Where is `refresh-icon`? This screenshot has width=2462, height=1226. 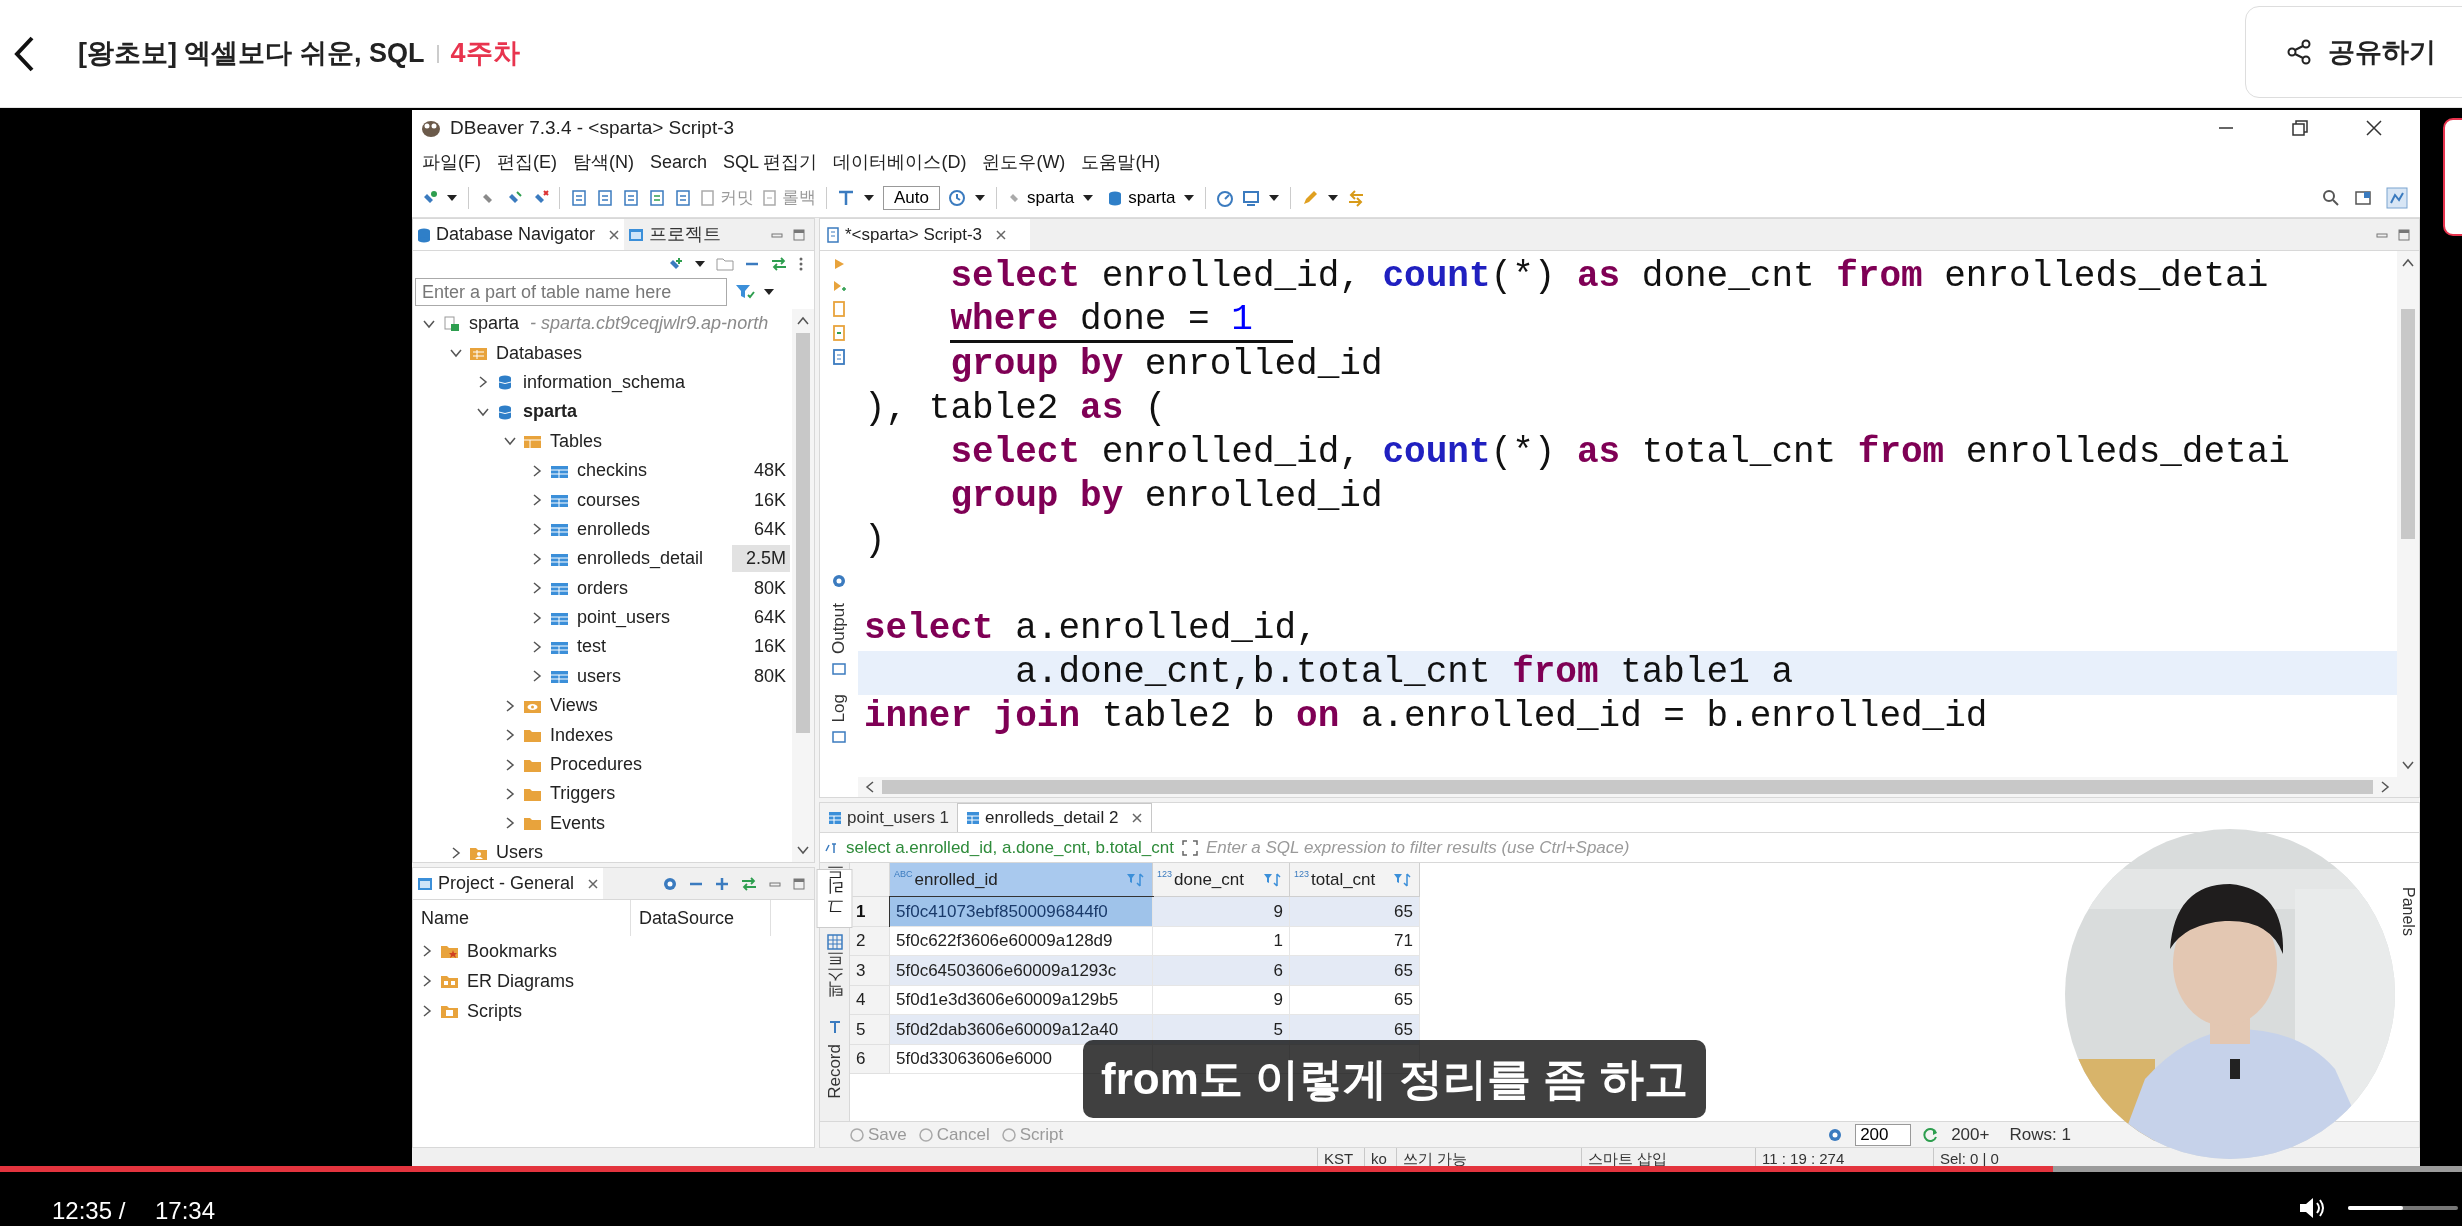
refresh-icon is located at coordinates (1931, 1134).